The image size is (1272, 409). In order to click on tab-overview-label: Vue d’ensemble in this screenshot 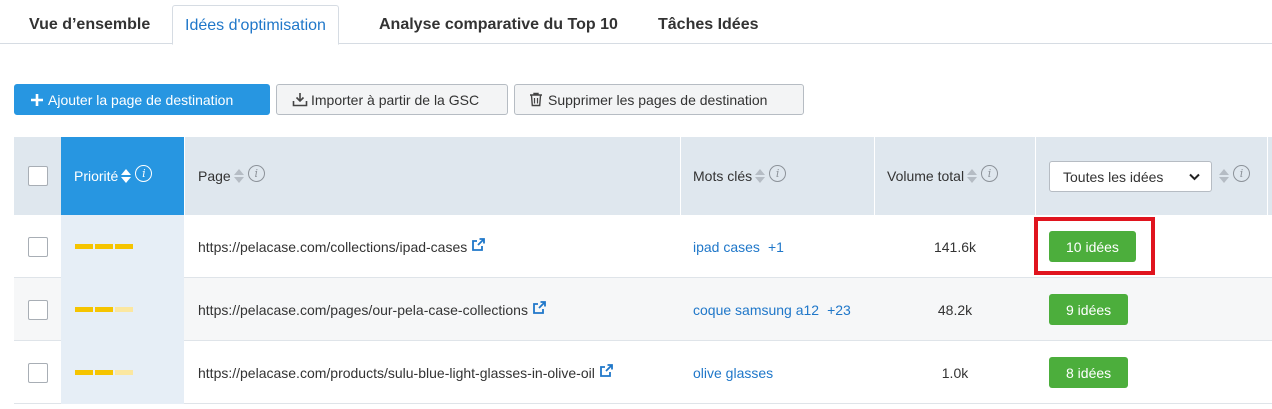, I will do `click(90, 24)`.